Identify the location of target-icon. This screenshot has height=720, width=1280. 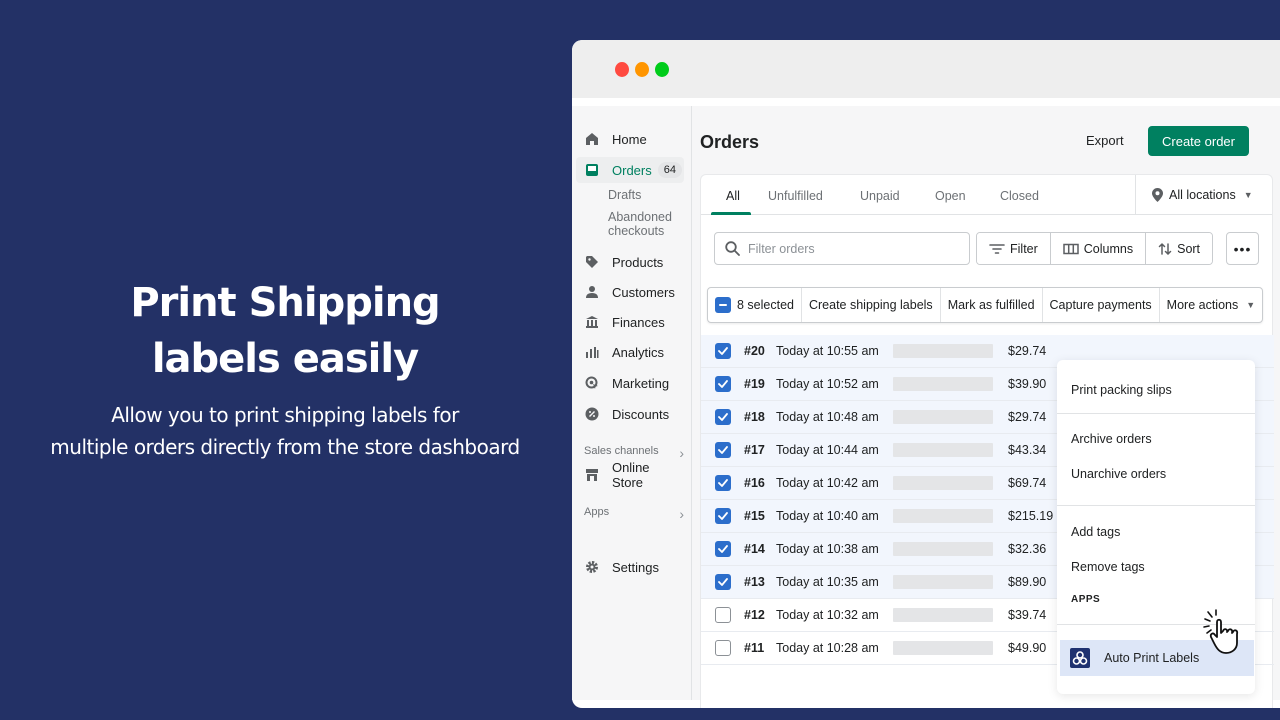
(592, 383).